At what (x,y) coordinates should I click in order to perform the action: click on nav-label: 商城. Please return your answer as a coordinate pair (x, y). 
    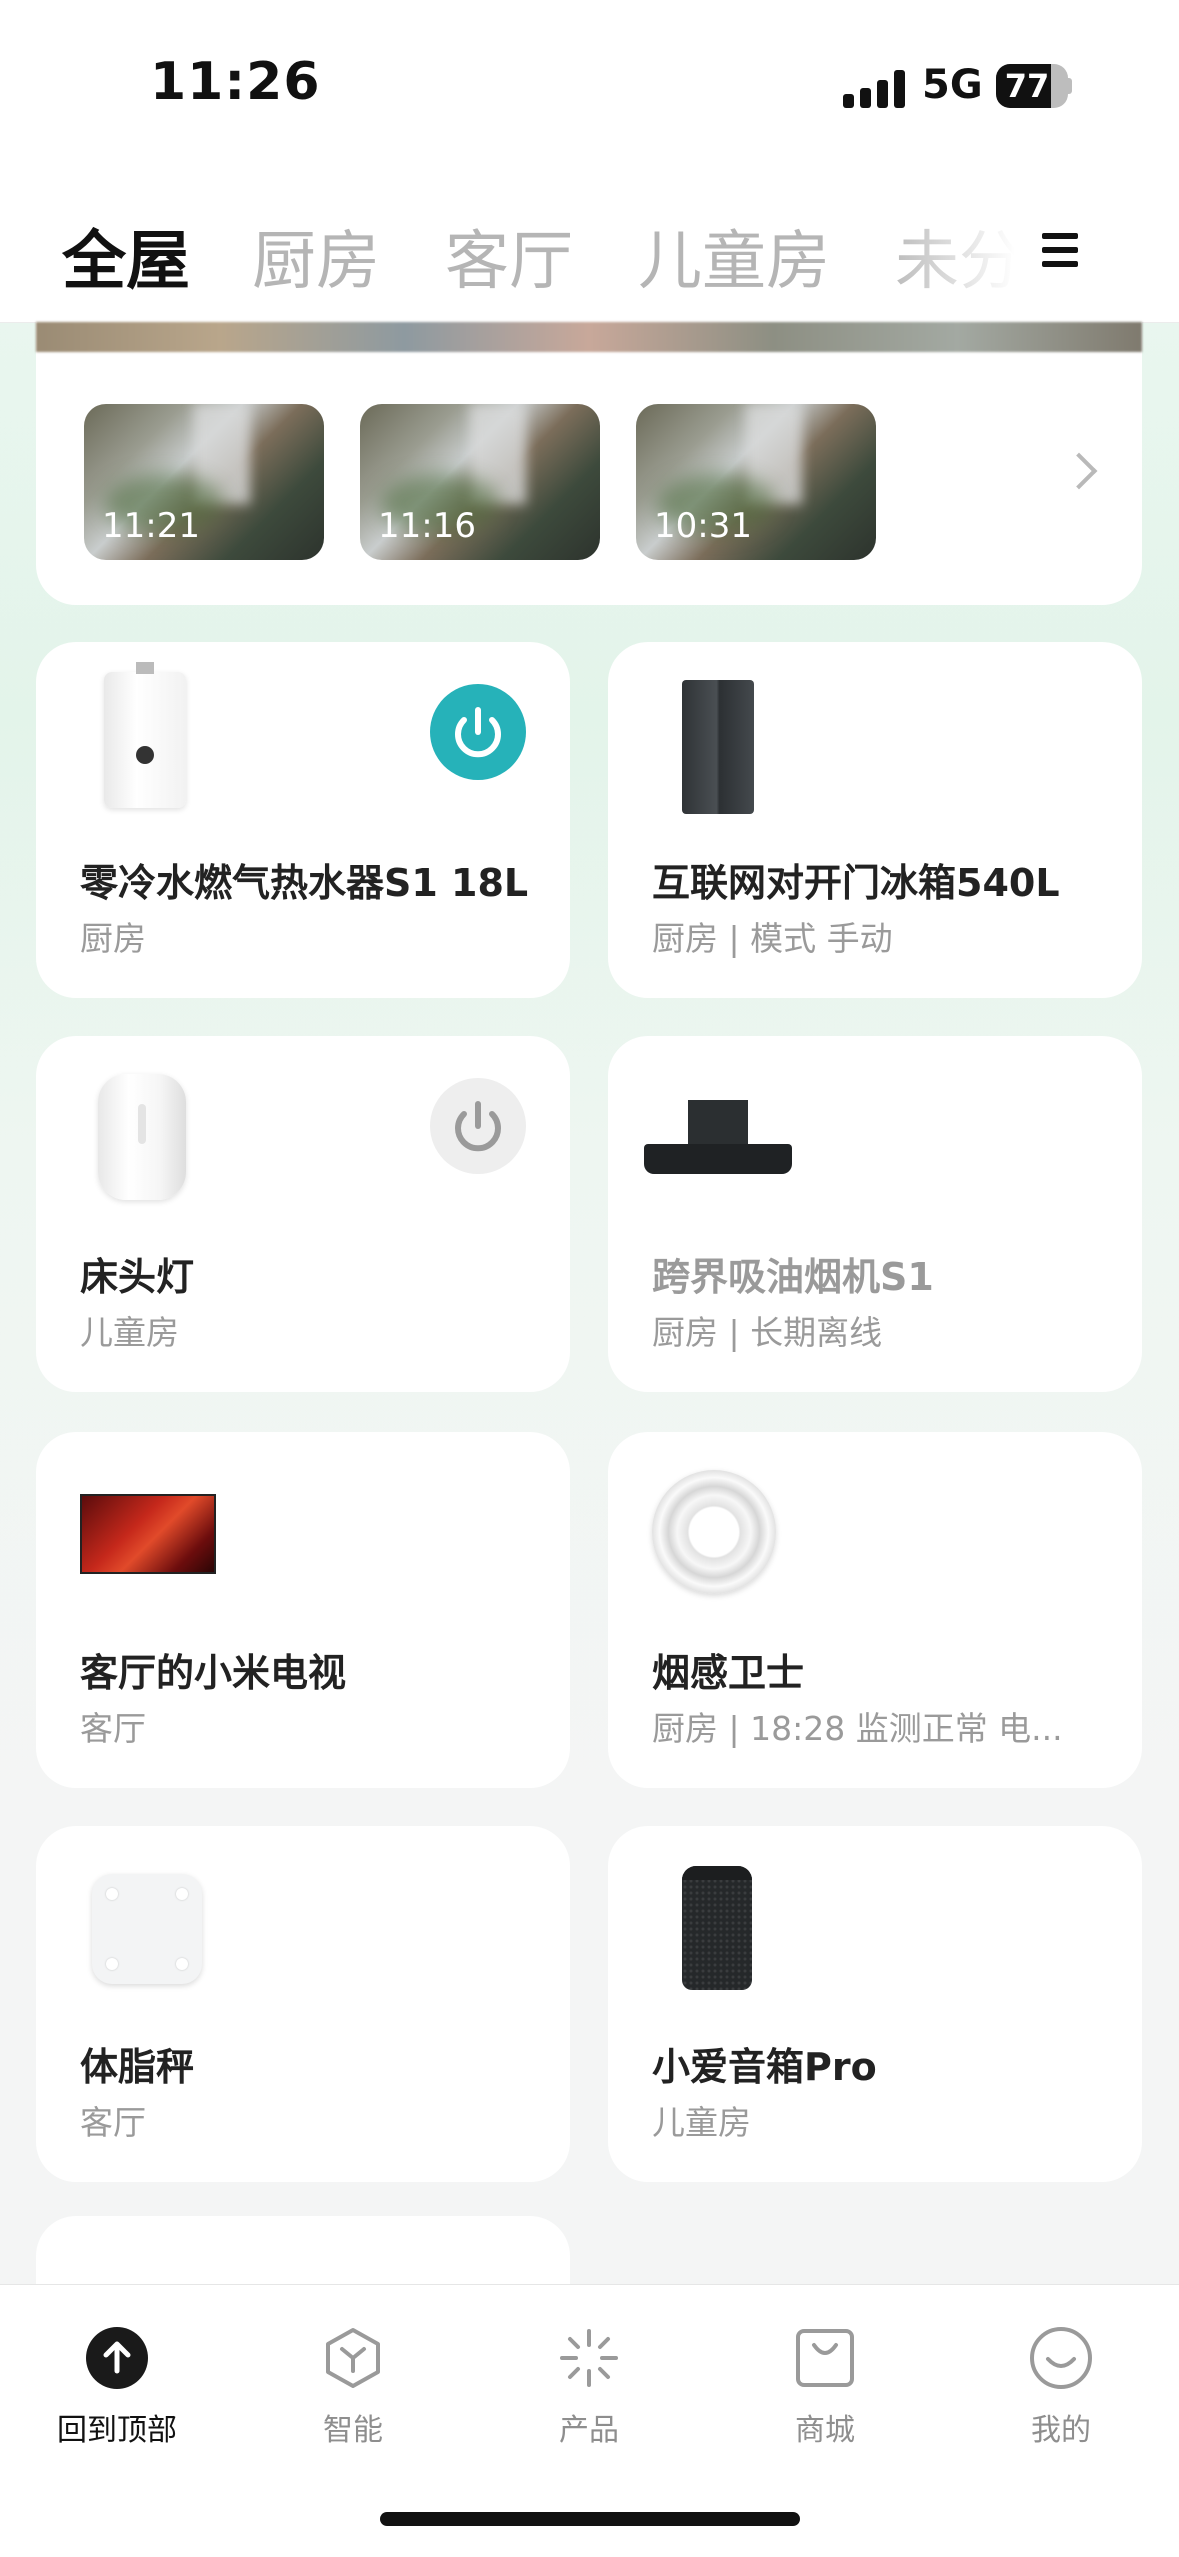
    Looking at the image, I should click on (825, 2430).